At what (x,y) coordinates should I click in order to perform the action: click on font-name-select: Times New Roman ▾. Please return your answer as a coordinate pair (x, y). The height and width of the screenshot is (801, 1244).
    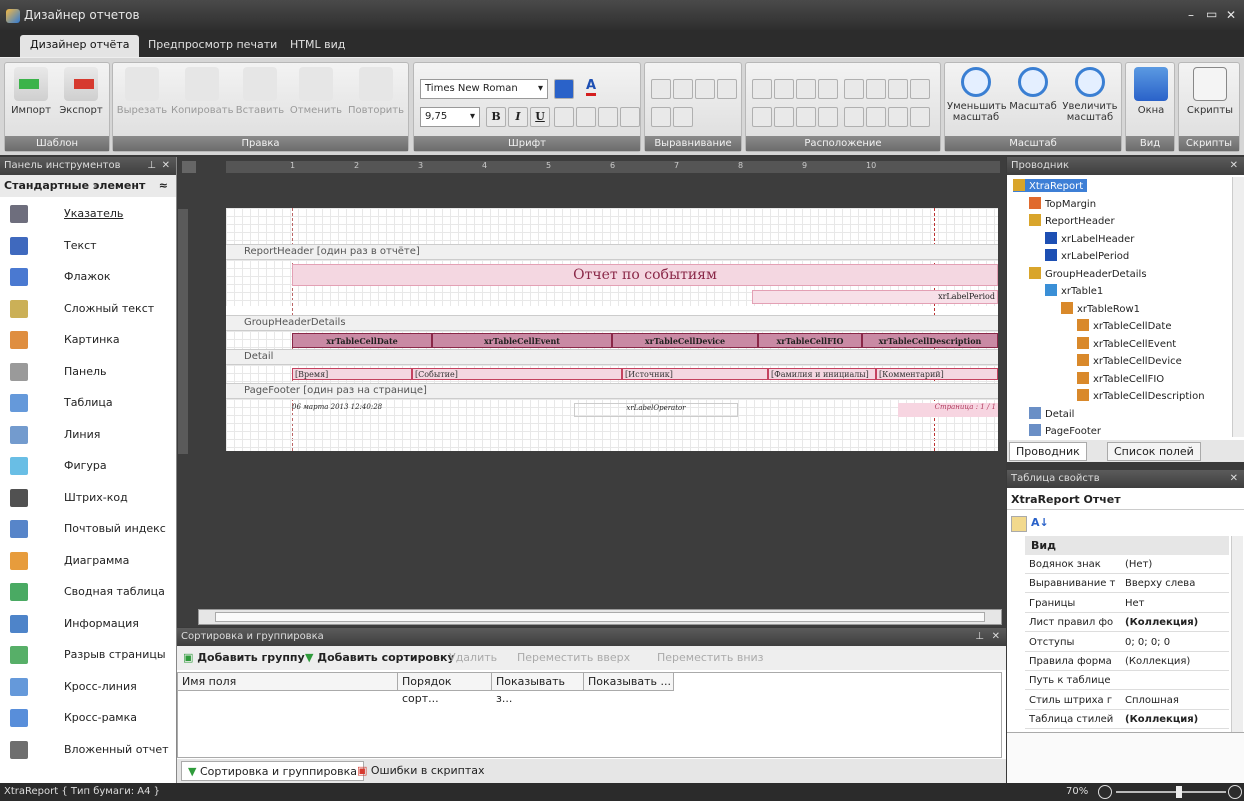
    Looking at the image, I should click on (484, 89).